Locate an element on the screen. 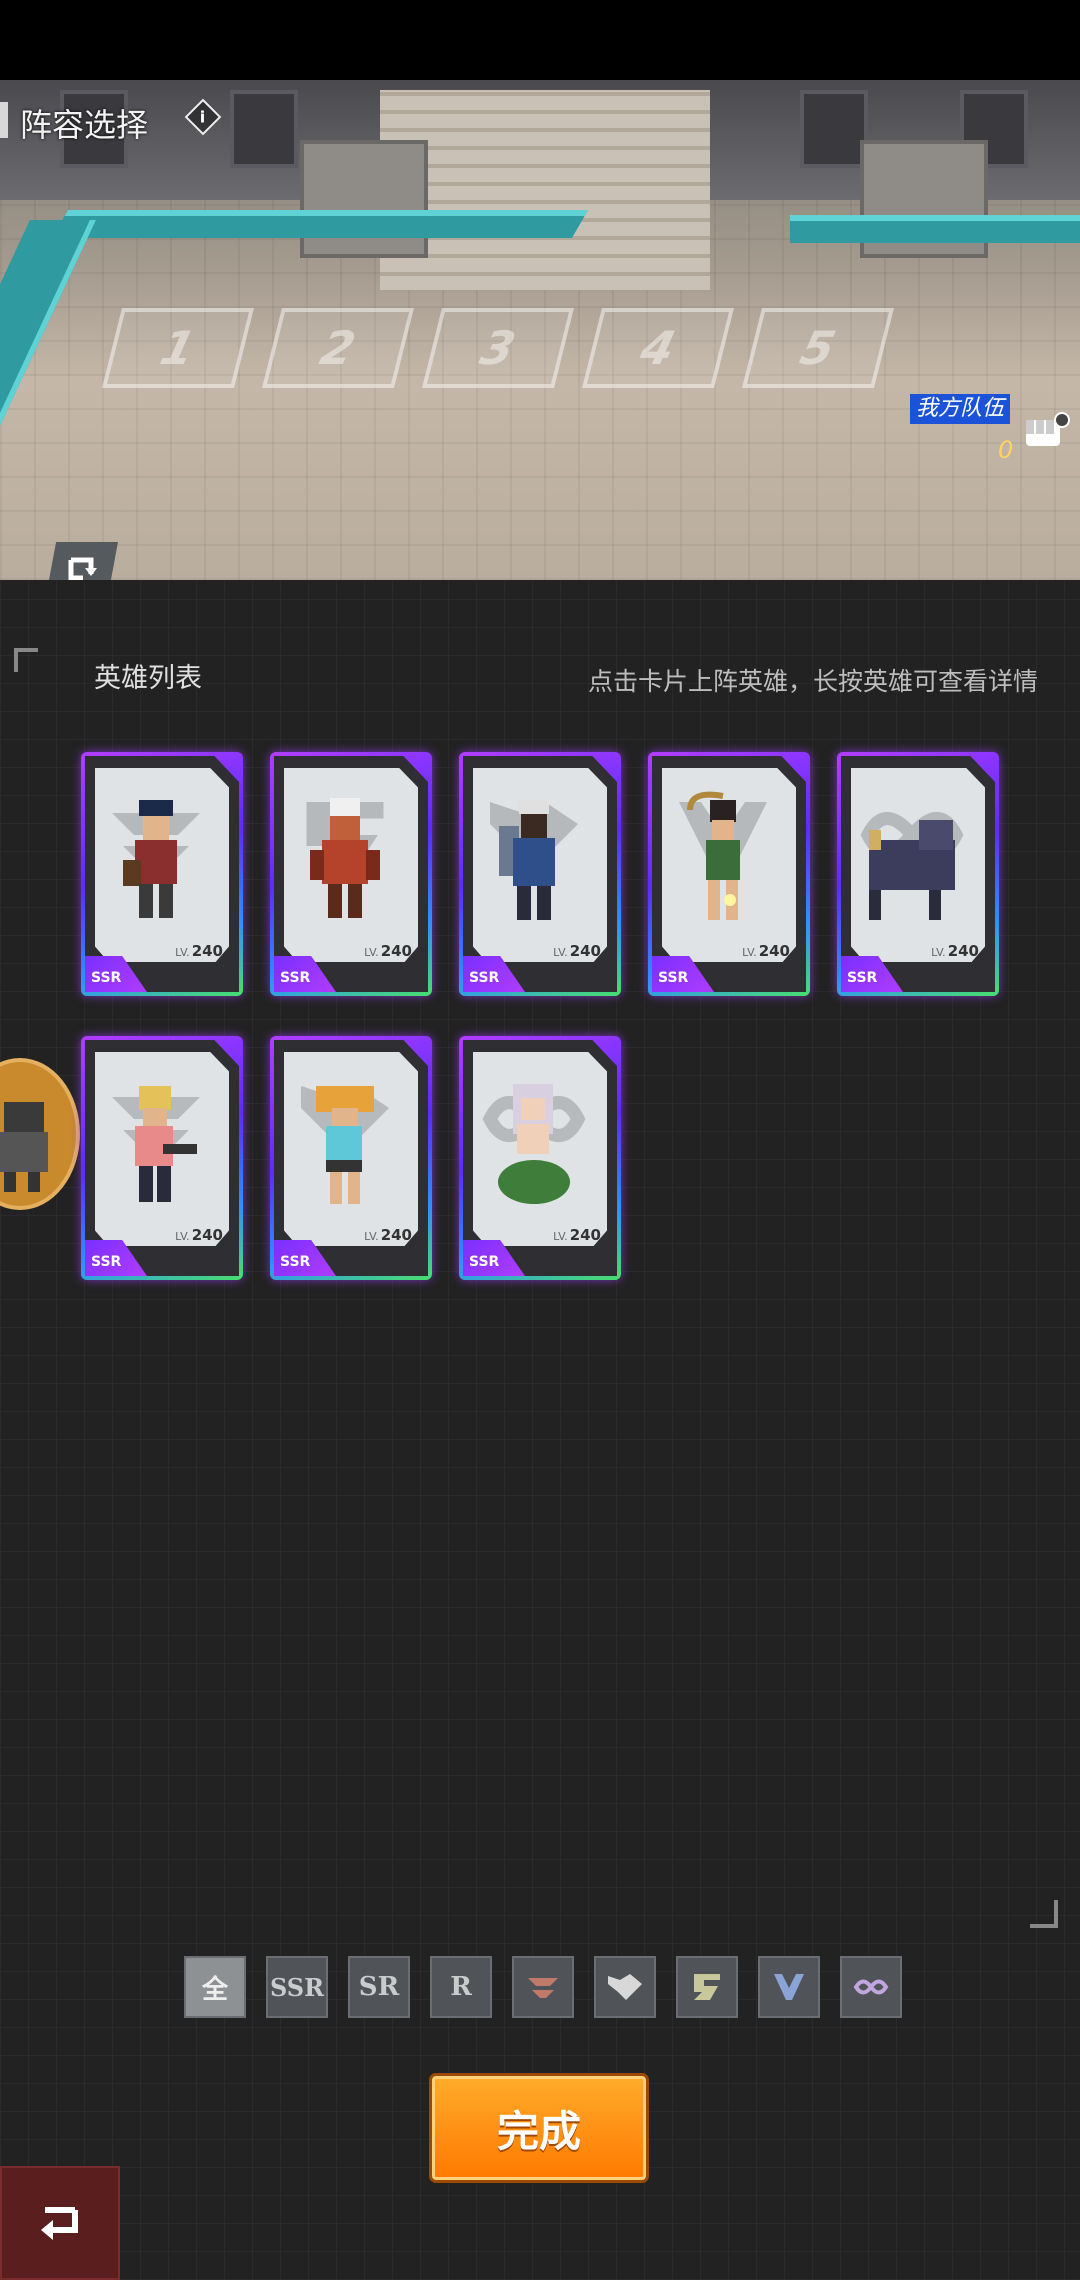 This screenshot has width=1080, height=2280. done-button: 完成 is located at coordinates (539, 2128).